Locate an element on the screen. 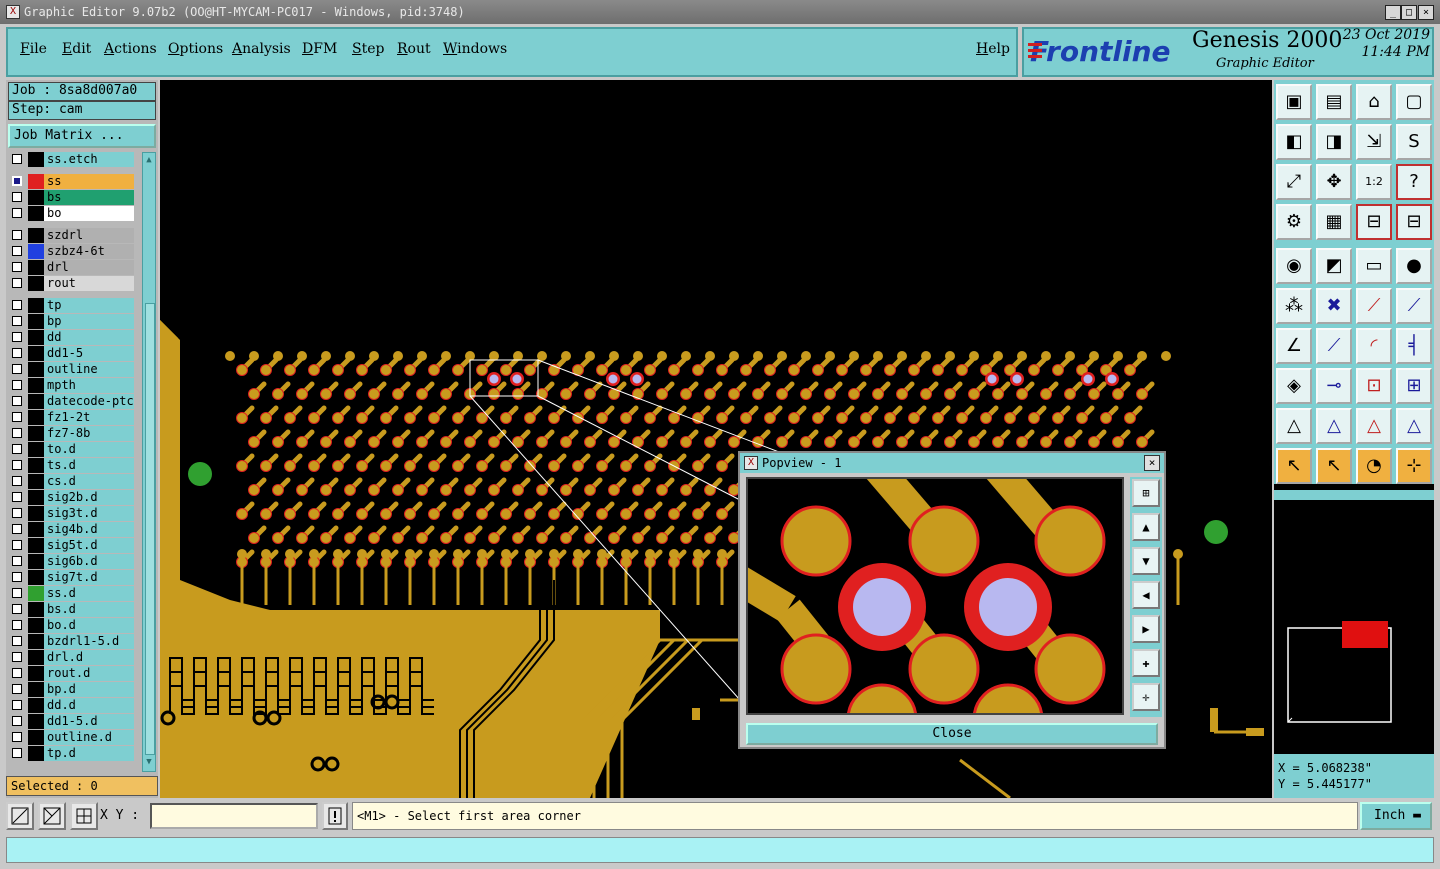 The height and width of the screenshot is (869, 1440). scroll-up-icon: ▲ is located at coordinates (149, 161).